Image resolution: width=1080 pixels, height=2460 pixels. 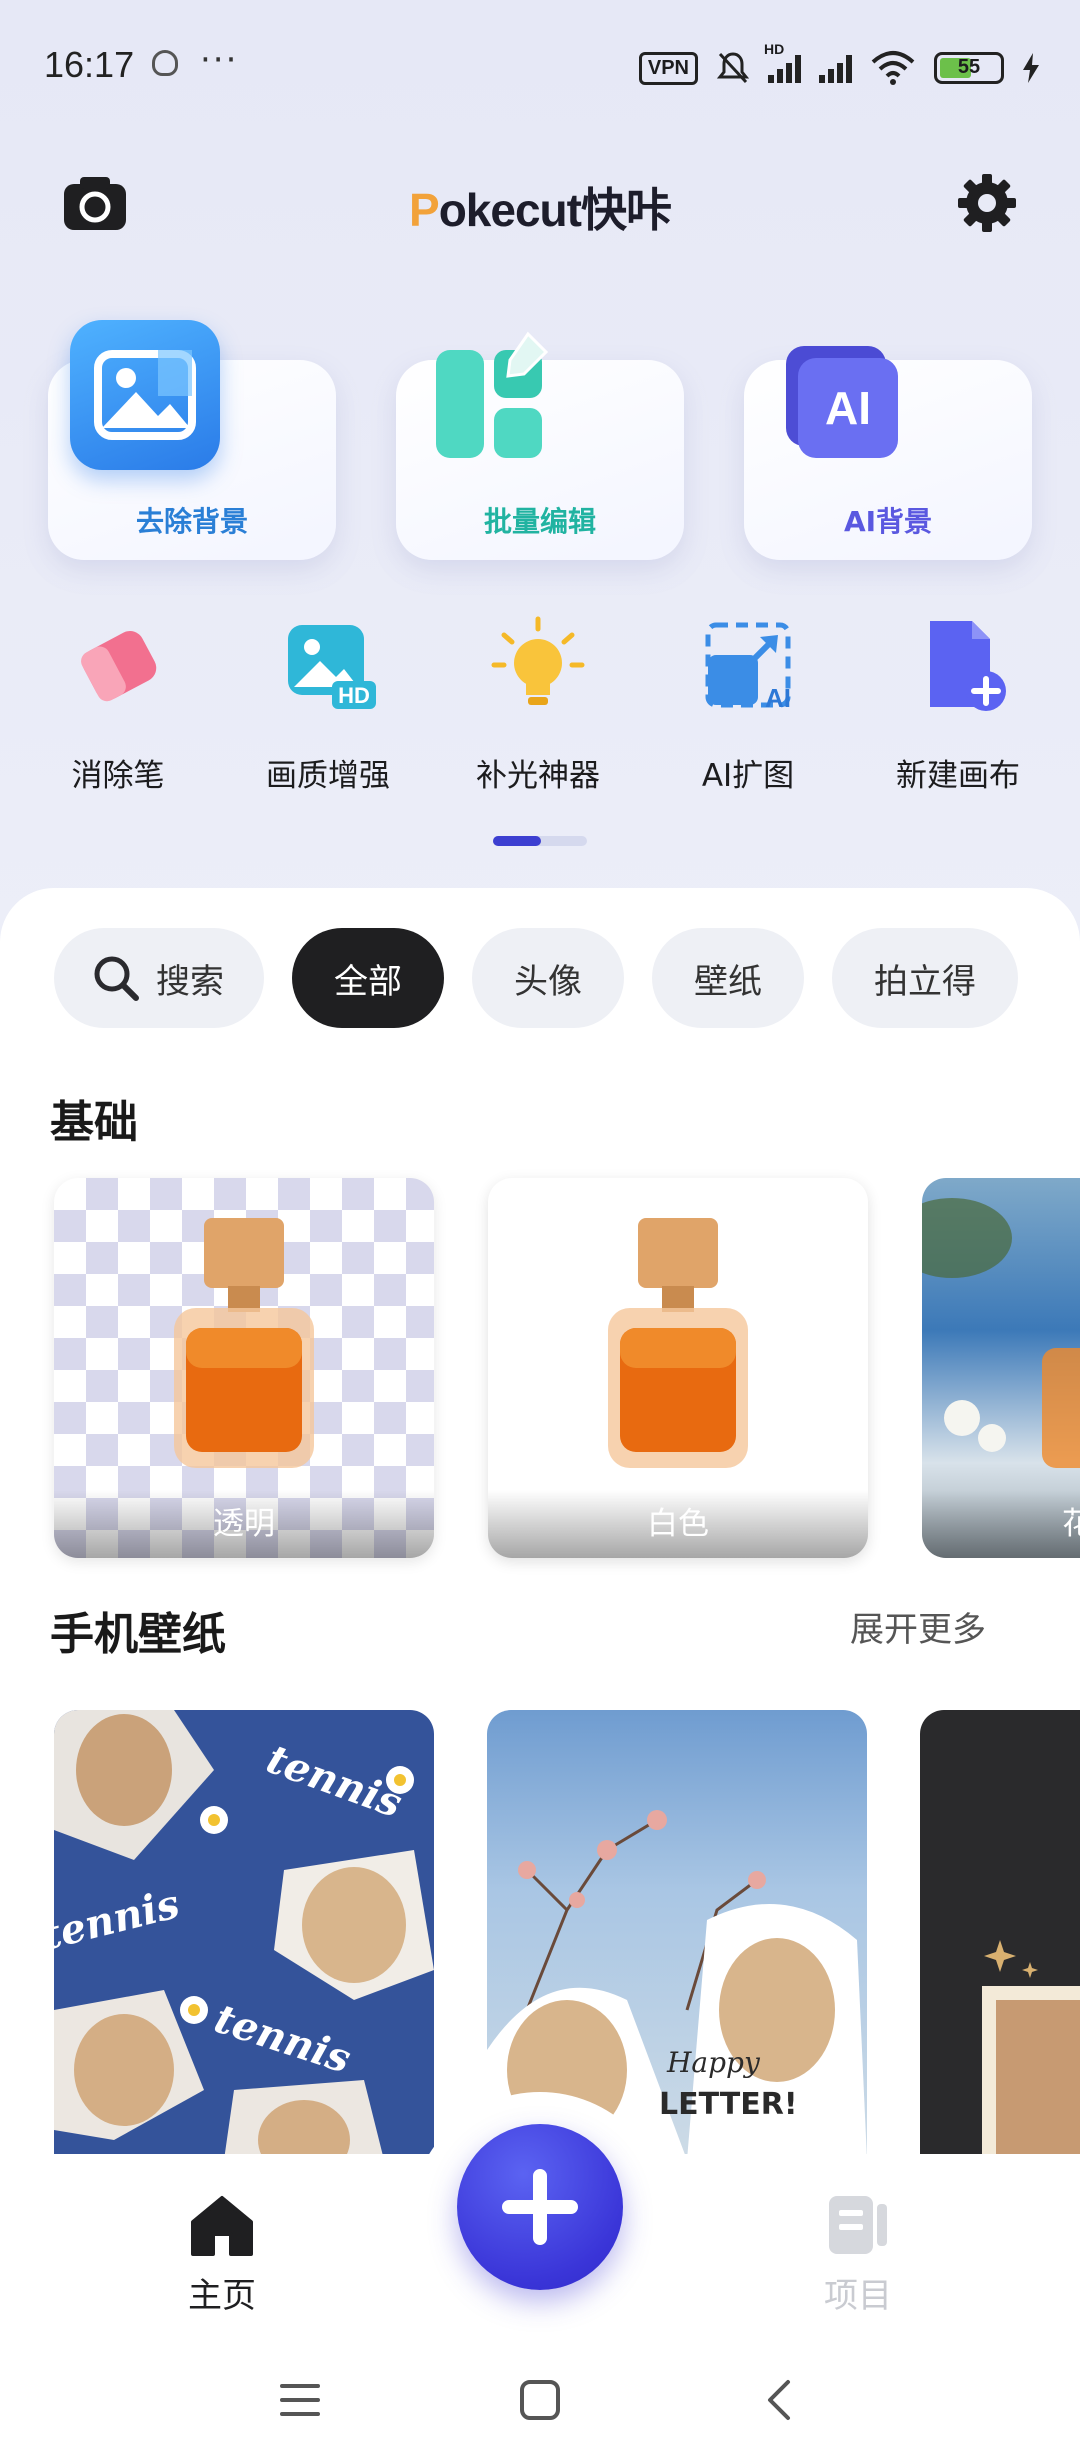 I want to click on nav-home: 主页, so click(x=222, y=2254).